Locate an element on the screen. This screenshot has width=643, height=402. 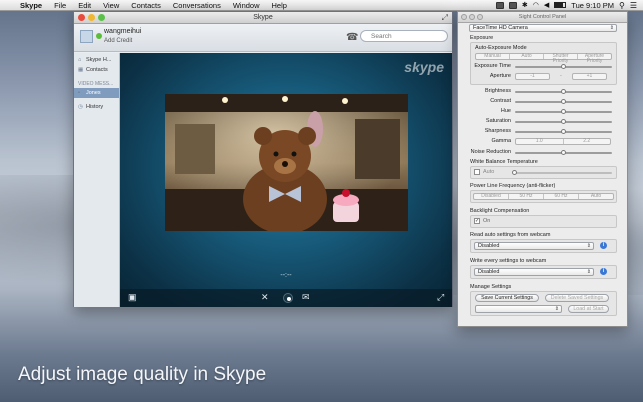
webcam-feed is located at coordinates (286, 162).